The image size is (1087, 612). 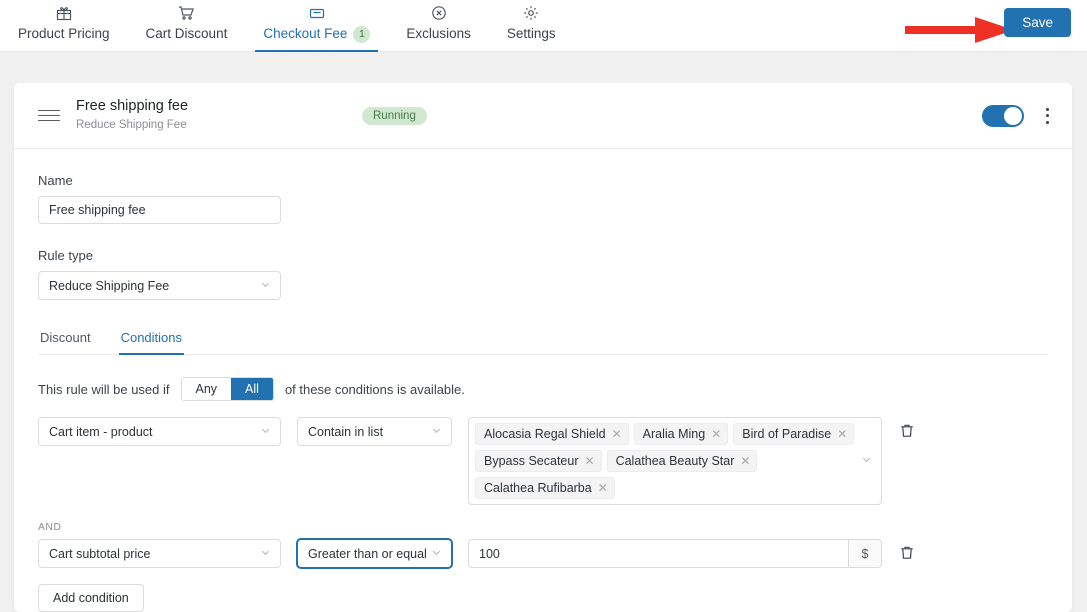 What do you see at coordinates (787, 434) in the screenshot?
I see `tag-label: Bird of Paradise` at bounding box center [787, 434].